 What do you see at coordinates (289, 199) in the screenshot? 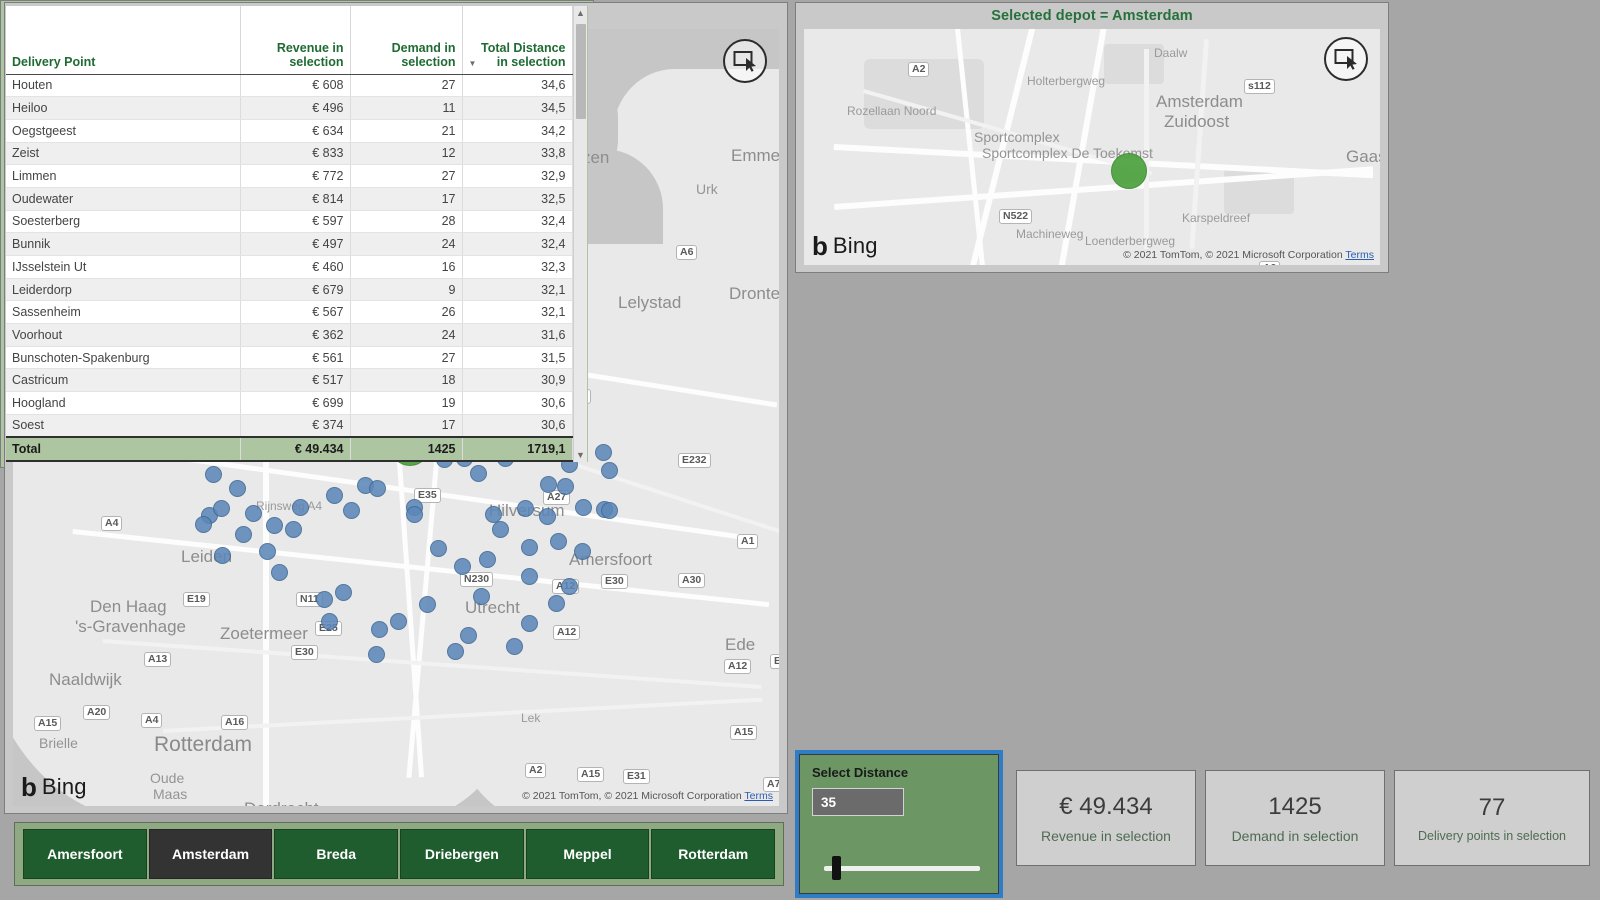
I see `table-row: Oudewater € 814 17 32,5` at bounding box center [289, 199].